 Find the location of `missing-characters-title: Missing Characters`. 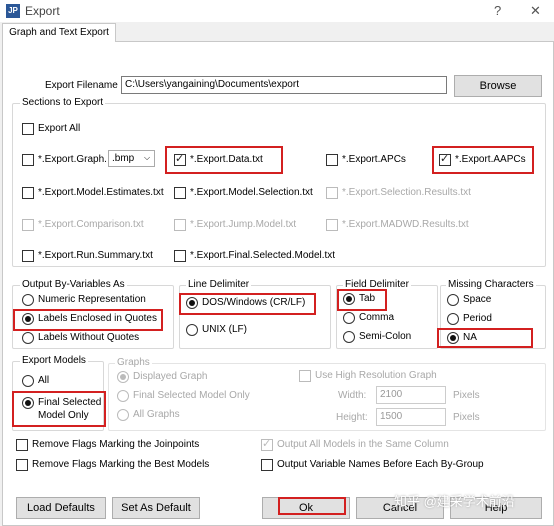

missing-characters-title: Missing Characters is located at coordinates (491, 284).